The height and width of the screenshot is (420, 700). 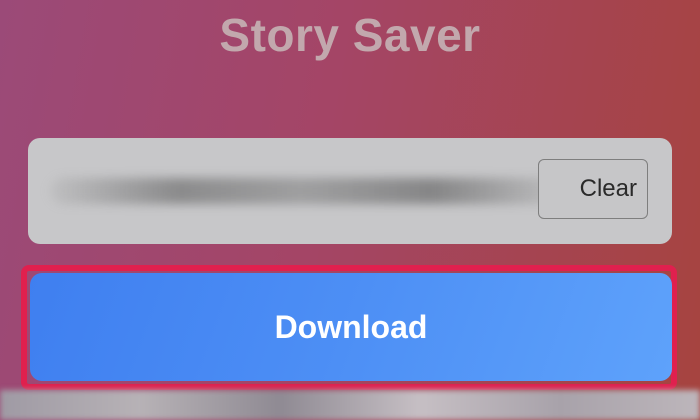 What do you see at coordinates (593, 189) in the screenshot?
I see `clear-button: Clear` at bounding box center [593, 189].